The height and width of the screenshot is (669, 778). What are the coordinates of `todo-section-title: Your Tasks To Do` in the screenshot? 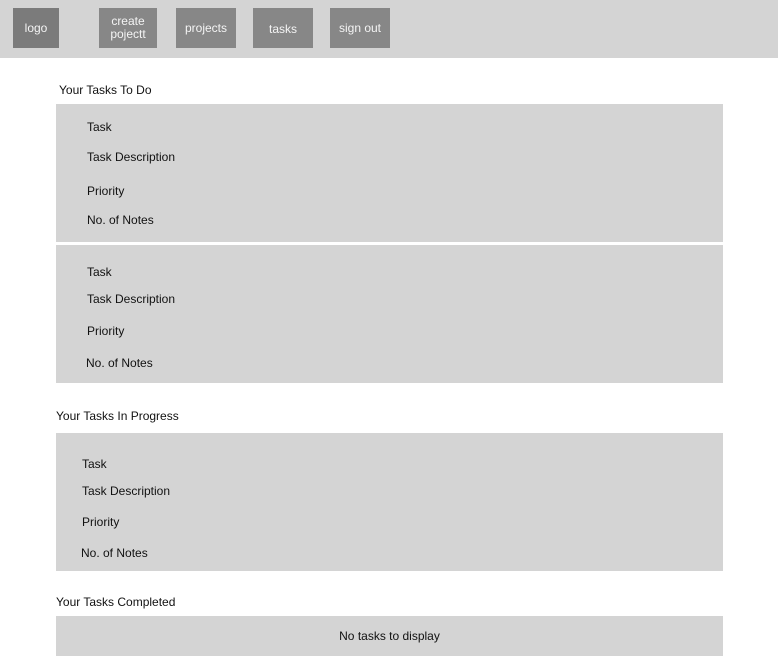 It's located at (105, 90).